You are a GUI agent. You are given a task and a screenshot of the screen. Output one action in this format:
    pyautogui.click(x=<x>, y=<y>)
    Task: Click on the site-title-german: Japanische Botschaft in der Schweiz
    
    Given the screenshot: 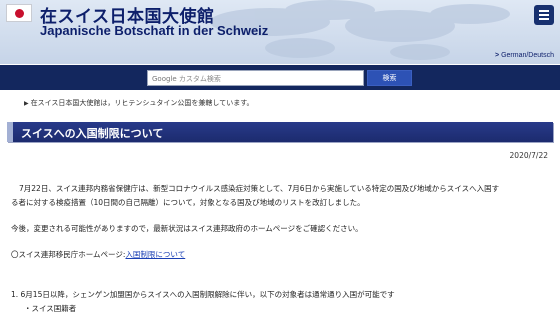 What is the action you would take?
    pyautogui.click(x=154, y=30)
    